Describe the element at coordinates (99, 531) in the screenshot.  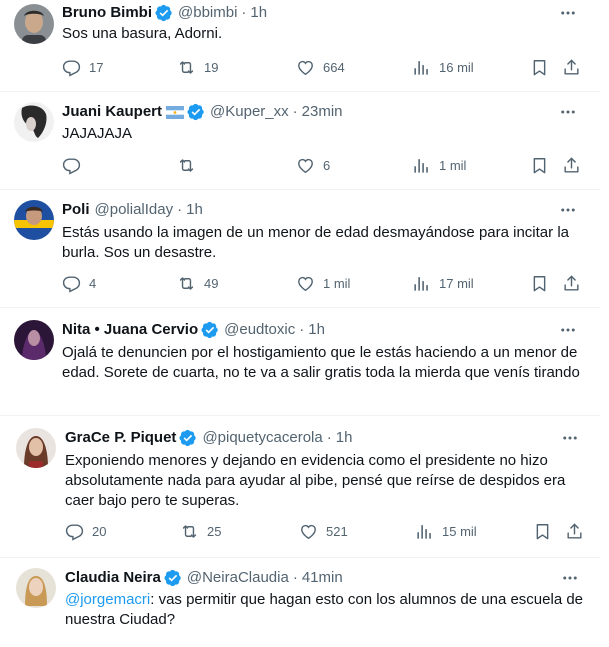
I see `reply-count: 20` at that location.